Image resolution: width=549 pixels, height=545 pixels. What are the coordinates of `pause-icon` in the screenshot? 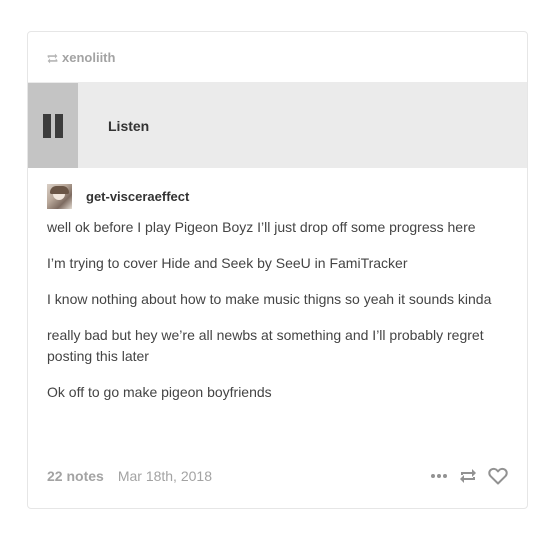 It's located at (47, 125).